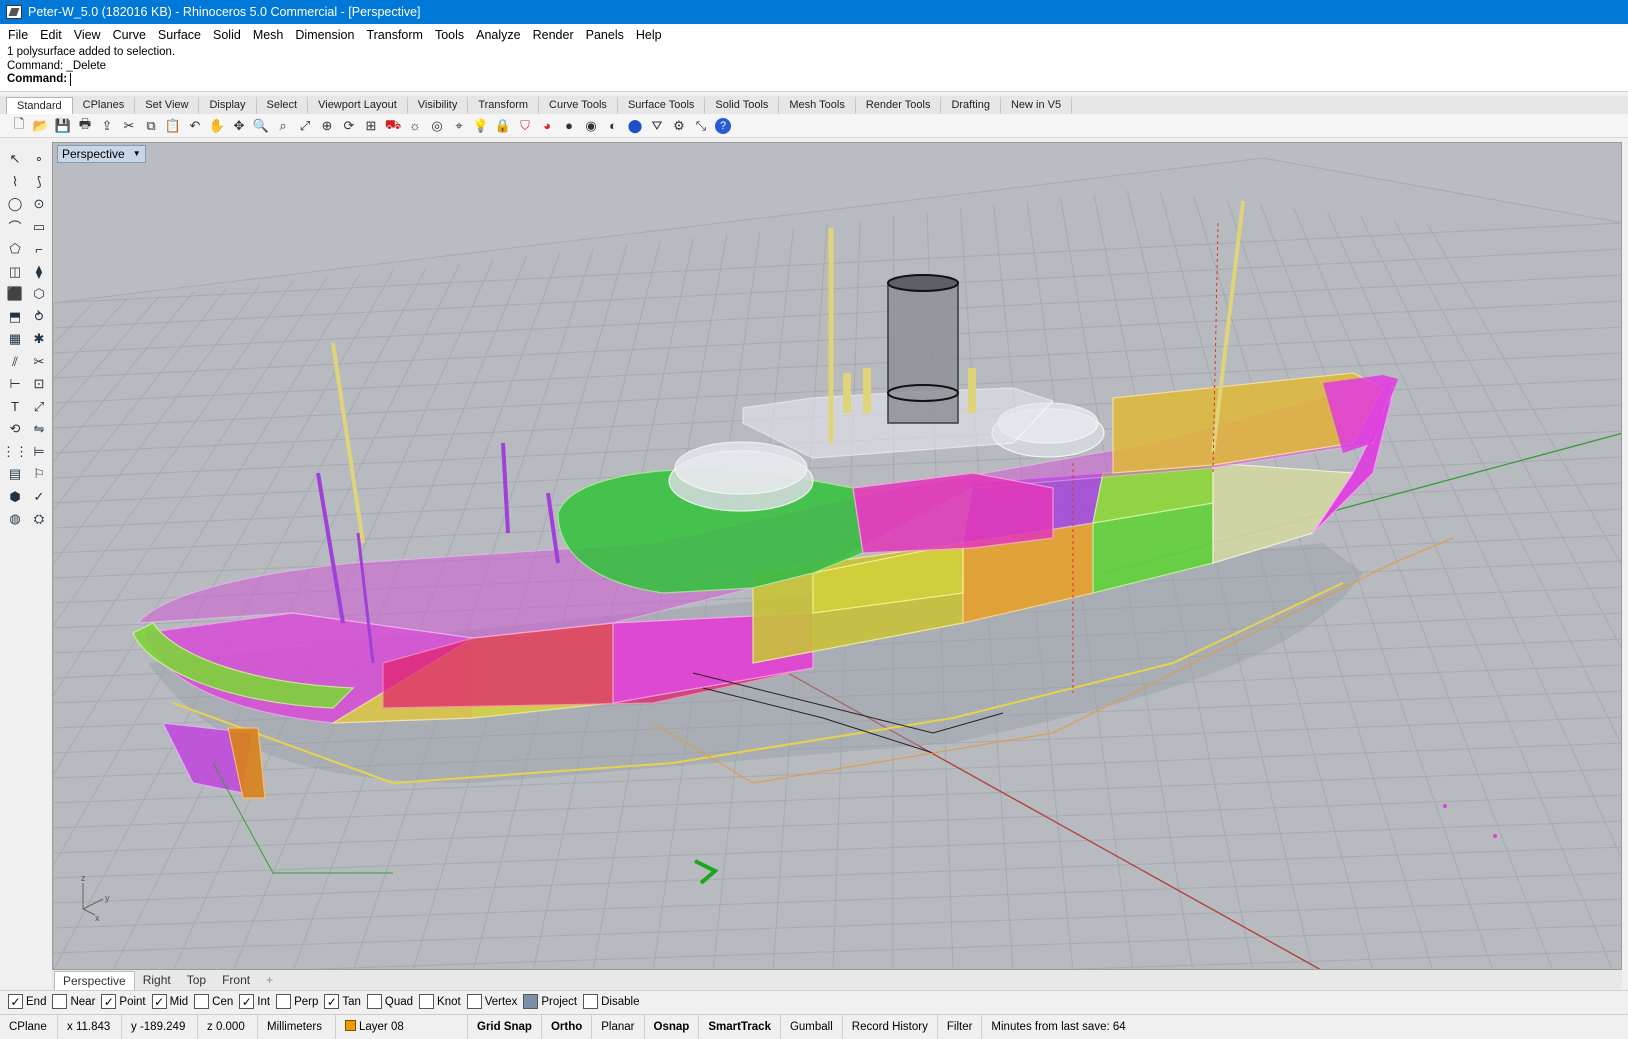 Image resolution: width=1628 pixels, height=1039 pixels. What do you see at coordinates (342, 1001) in the screenshot?
I see `osnap-tan: ✓ Tan` at bounding box center [342, 1001].